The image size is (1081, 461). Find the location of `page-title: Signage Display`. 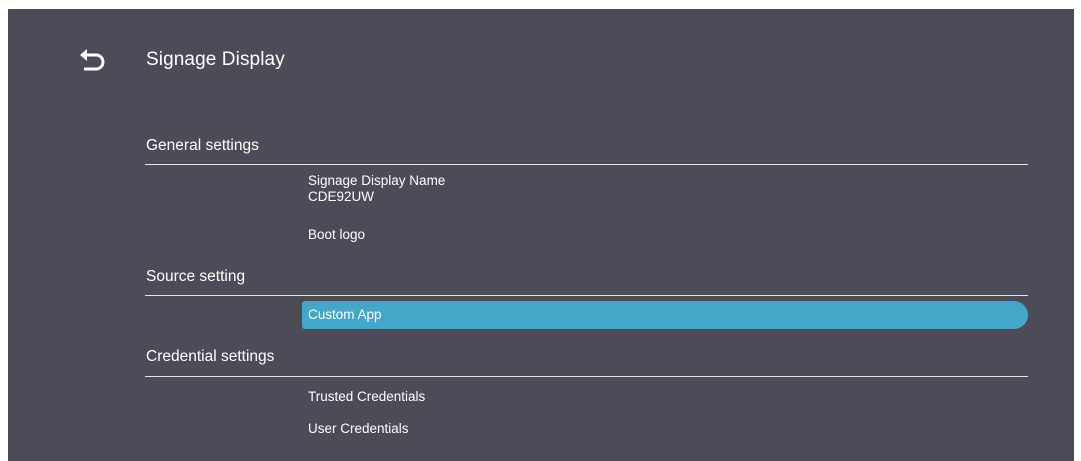

page-title: Signage Display is located at coordinates (215, 59).